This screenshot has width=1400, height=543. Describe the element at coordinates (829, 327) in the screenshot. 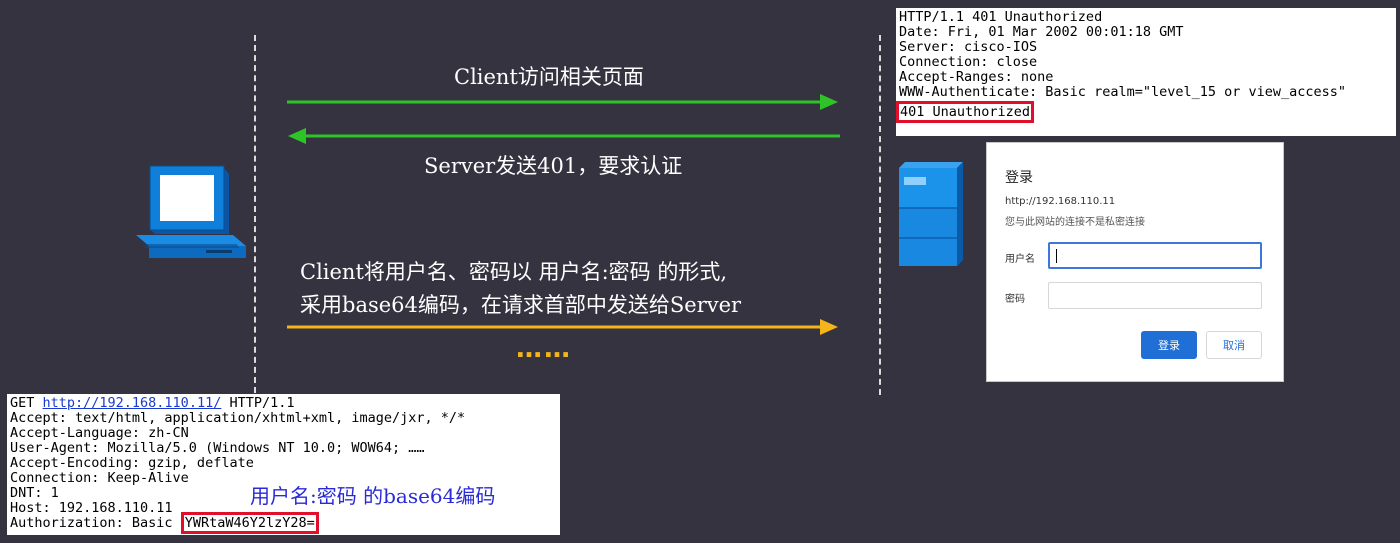

I see `auth-arrowhead` at that location.